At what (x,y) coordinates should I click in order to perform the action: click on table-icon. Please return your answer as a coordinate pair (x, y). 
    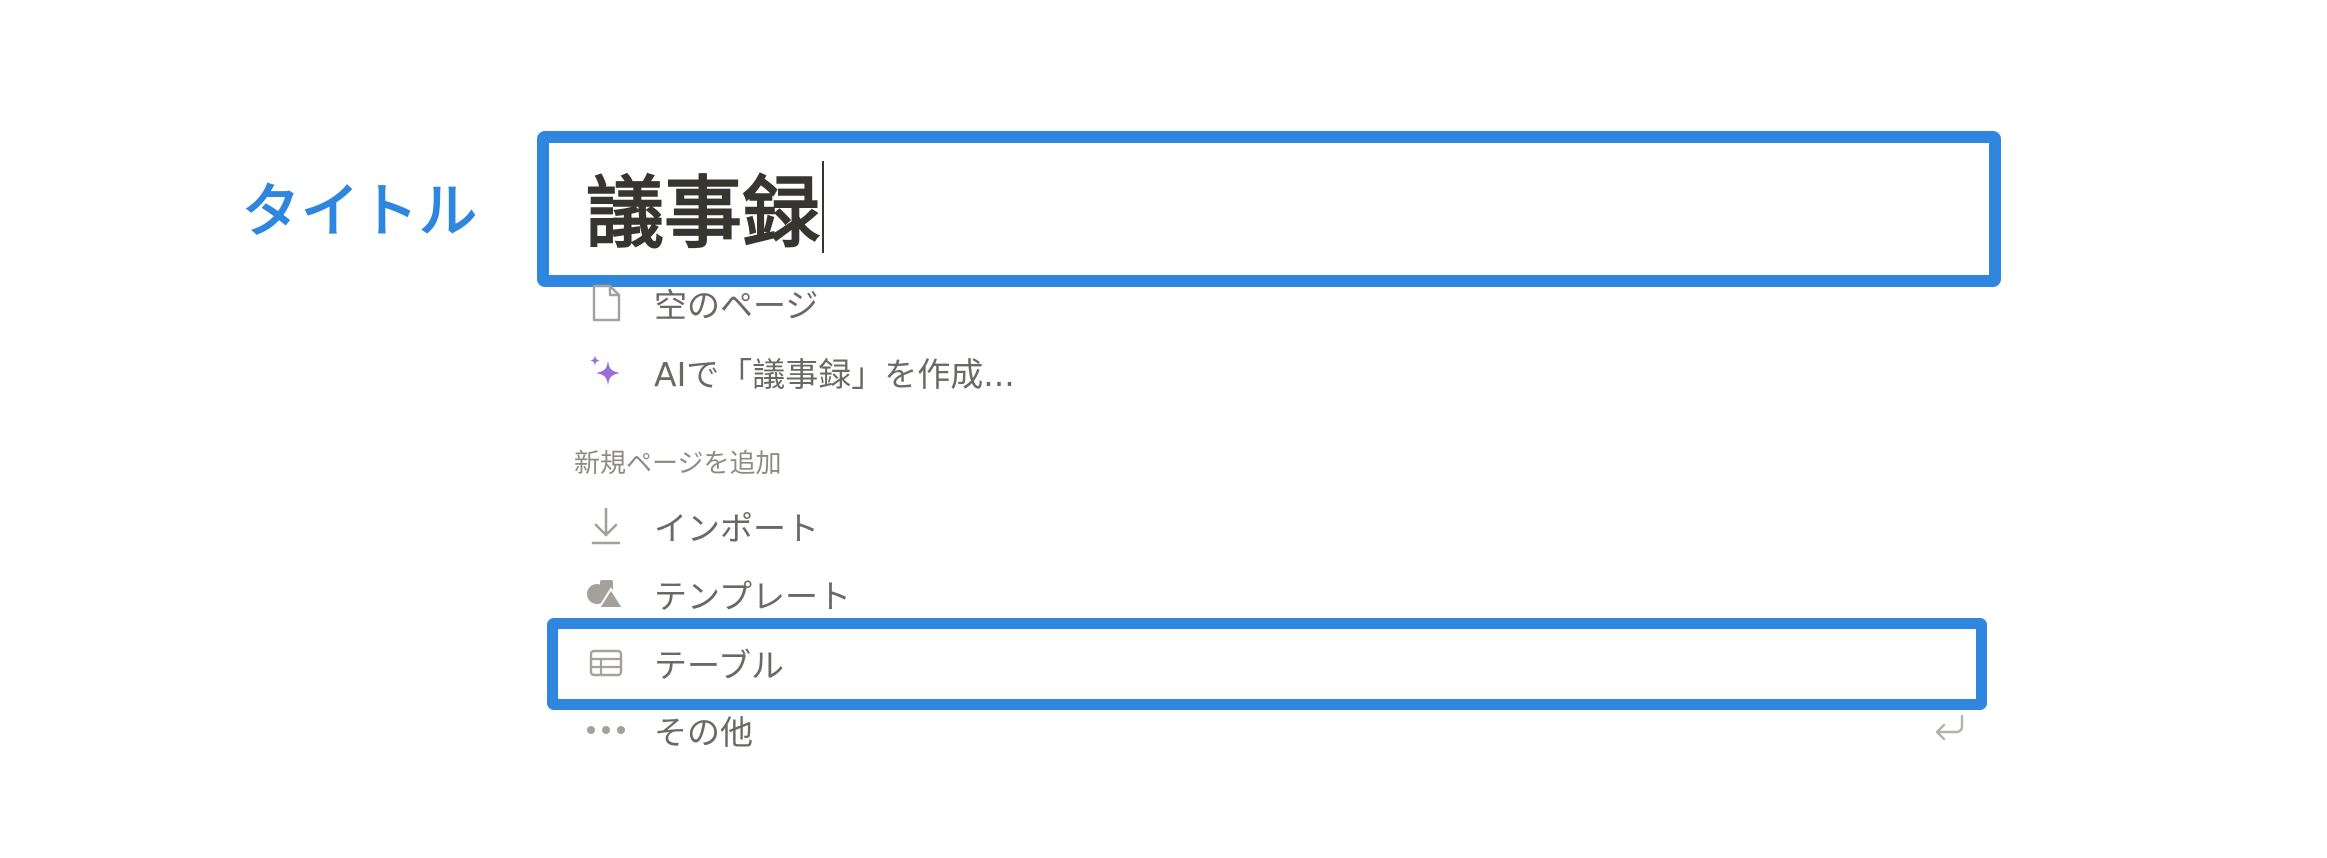
    Looking at the image, I should click on (606, 663).